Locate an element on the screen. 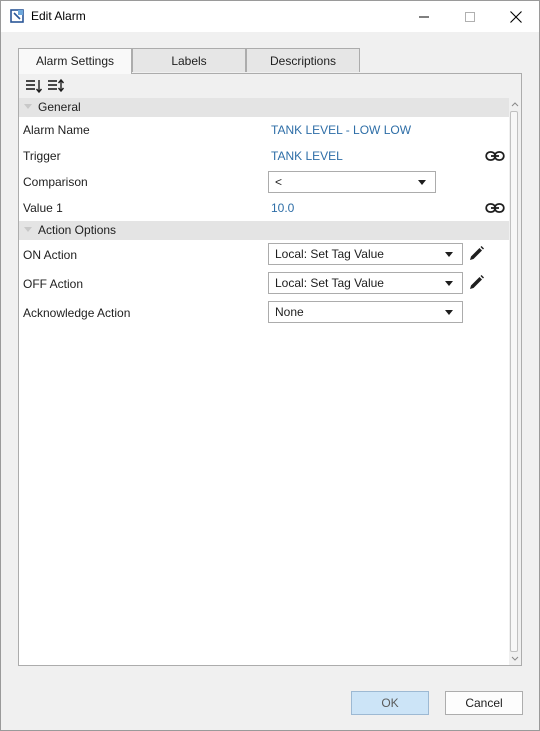 The width and height of the screenshot is (540, 731). property-label: OFF Action is located at coordinates (53, 284).